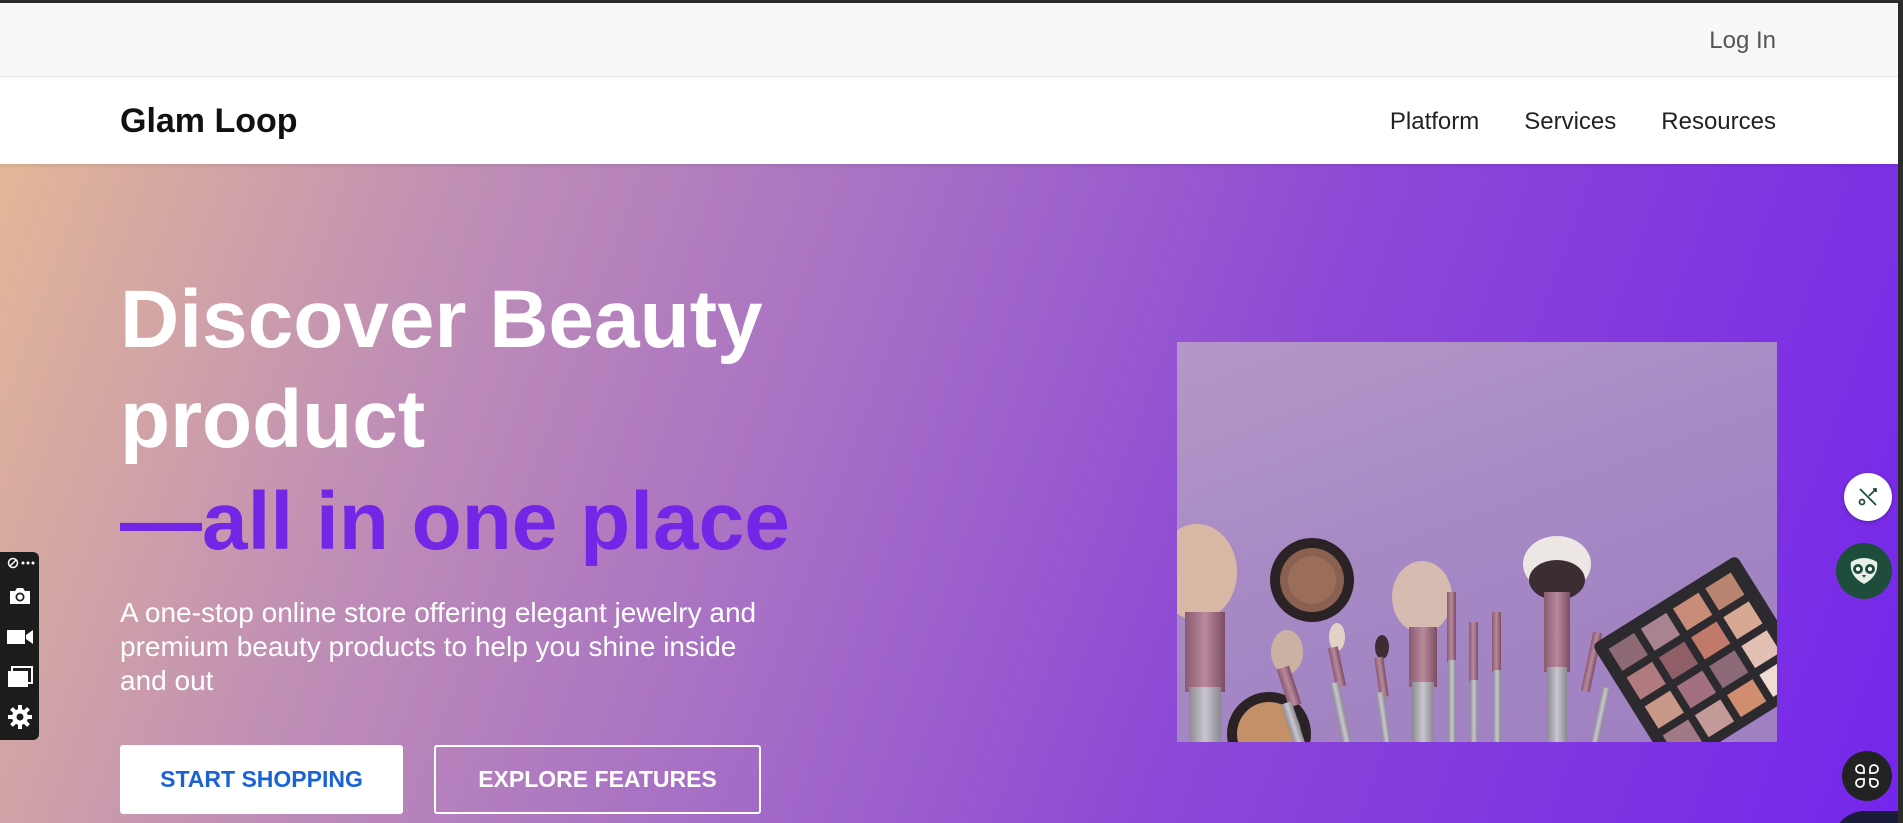 The image size is (1903, 823). Describe the element at coordinates (1570, 122) in the screenshot. I see `nav-link-services: Services` at that location.